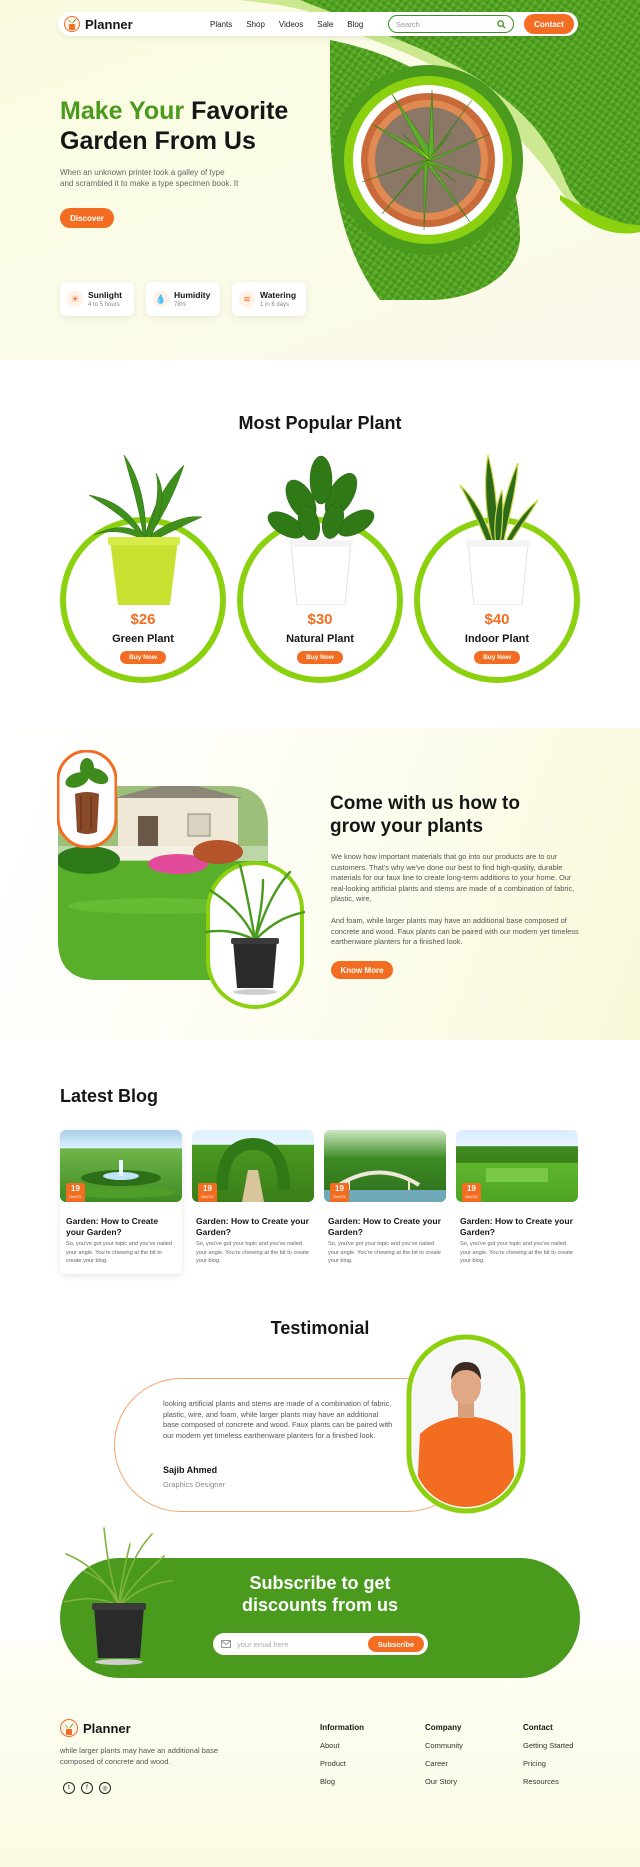 This screenshot has width=640, height=1867. What do you see at coordinates (192, 295) in the screenshot?
I see `stat-title: Humidity` at bounding box center [192, 295].